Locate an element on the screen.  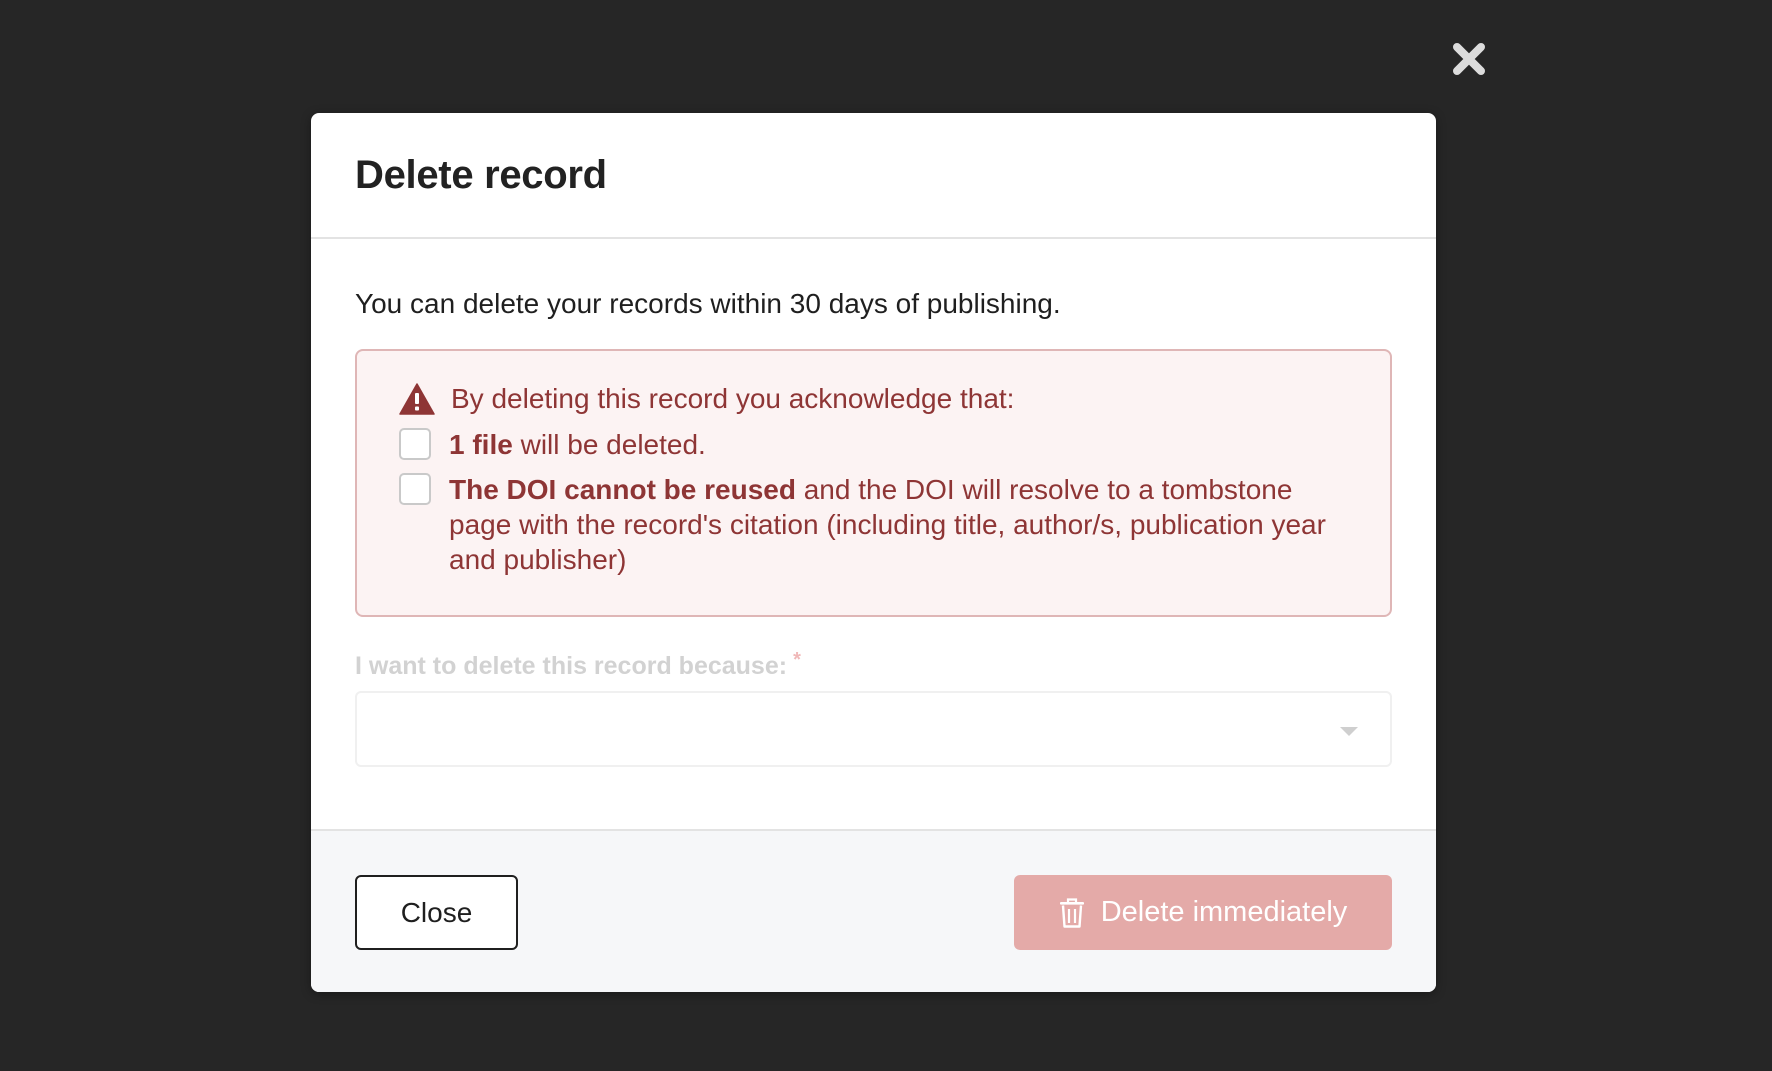
acknowledge-item-files: 1 file will be deleted. is located at coordinates (874, 444).